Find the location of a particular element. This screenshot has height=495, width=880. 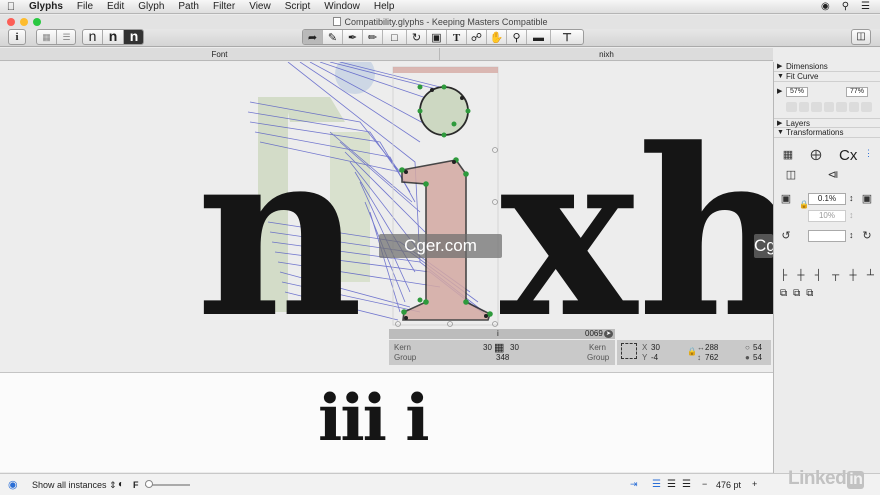

preview-size-slider is located at coordinates (167, 484).